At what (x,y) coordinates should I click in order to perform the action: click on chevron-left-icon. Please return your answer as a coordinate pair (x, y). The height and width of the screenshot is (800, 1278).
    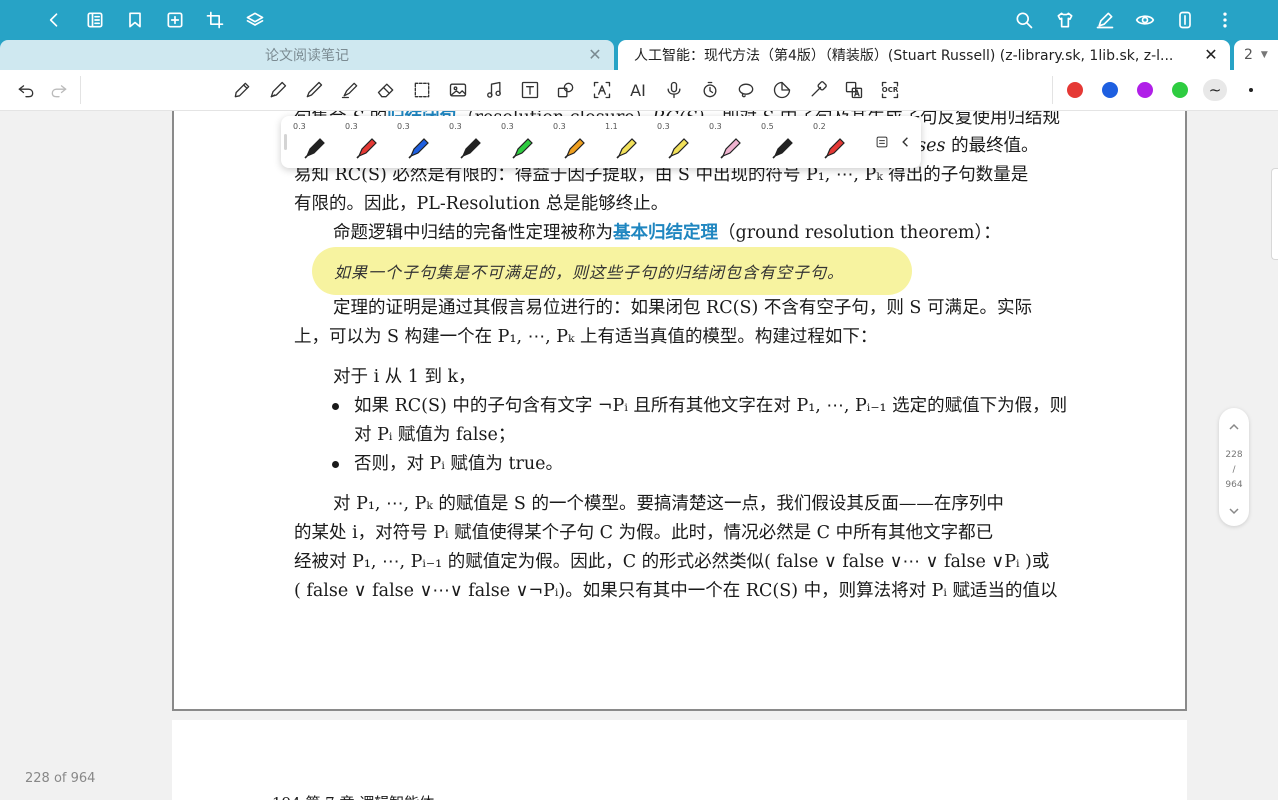
    Looking at the image, I should click on (906, 142).